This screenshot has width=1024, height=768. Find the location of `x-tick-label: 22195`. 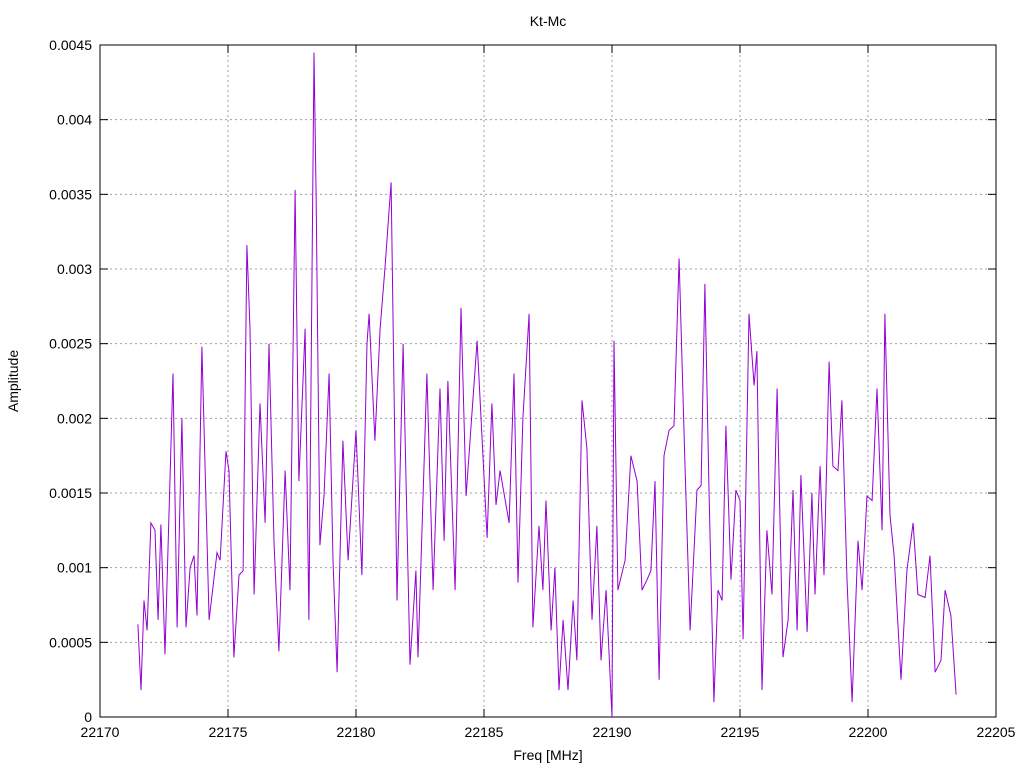

x-tick-label: 22195 is located at coordinates (740, 732).